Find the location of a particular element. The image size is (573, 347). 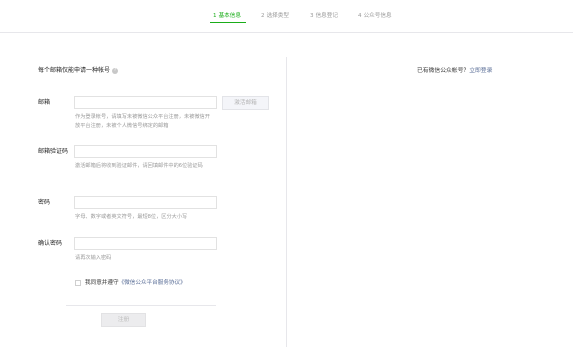

agreement-row: 我同意并遵守《微信公众平台服务协议》 is located at coordinates (130, 283).